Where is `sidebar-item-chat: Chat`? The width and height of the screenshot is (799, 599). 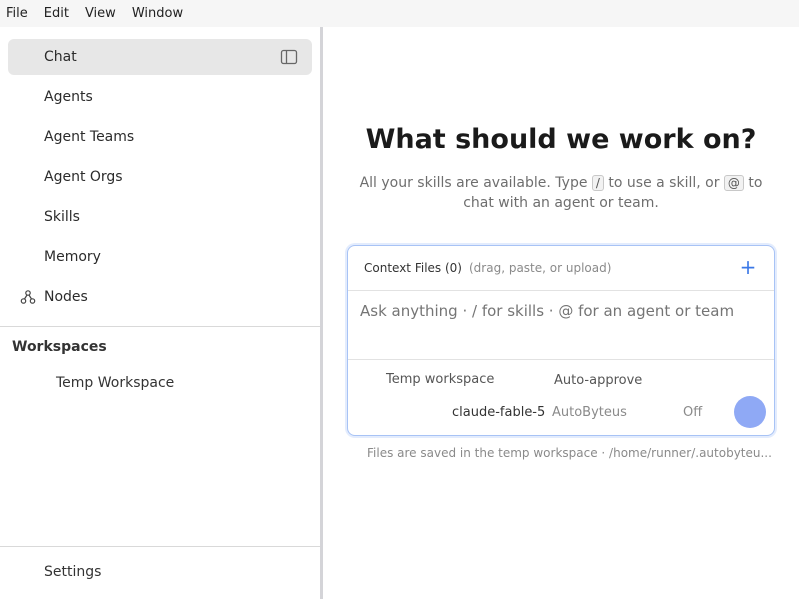
sidebar-item-chat: Chat is located at coordinates (160, 57).